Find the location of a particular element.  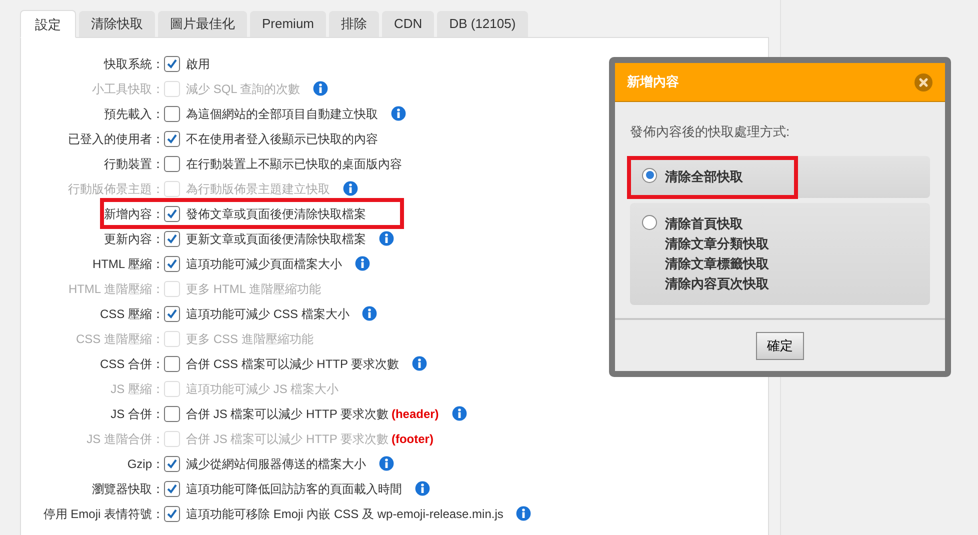

dialog-prompt: 發佈內容後的快取處理方式: is located at coordinates (710, 132).